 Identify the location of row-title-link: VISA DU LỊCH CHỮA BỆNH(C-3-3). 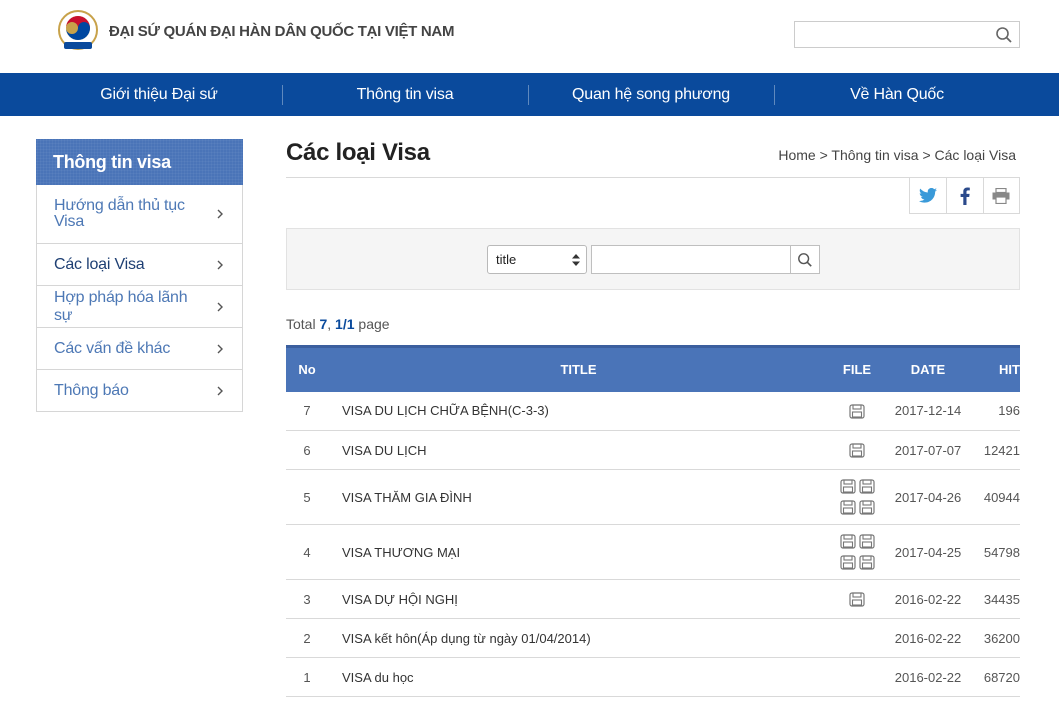
(578, 411).